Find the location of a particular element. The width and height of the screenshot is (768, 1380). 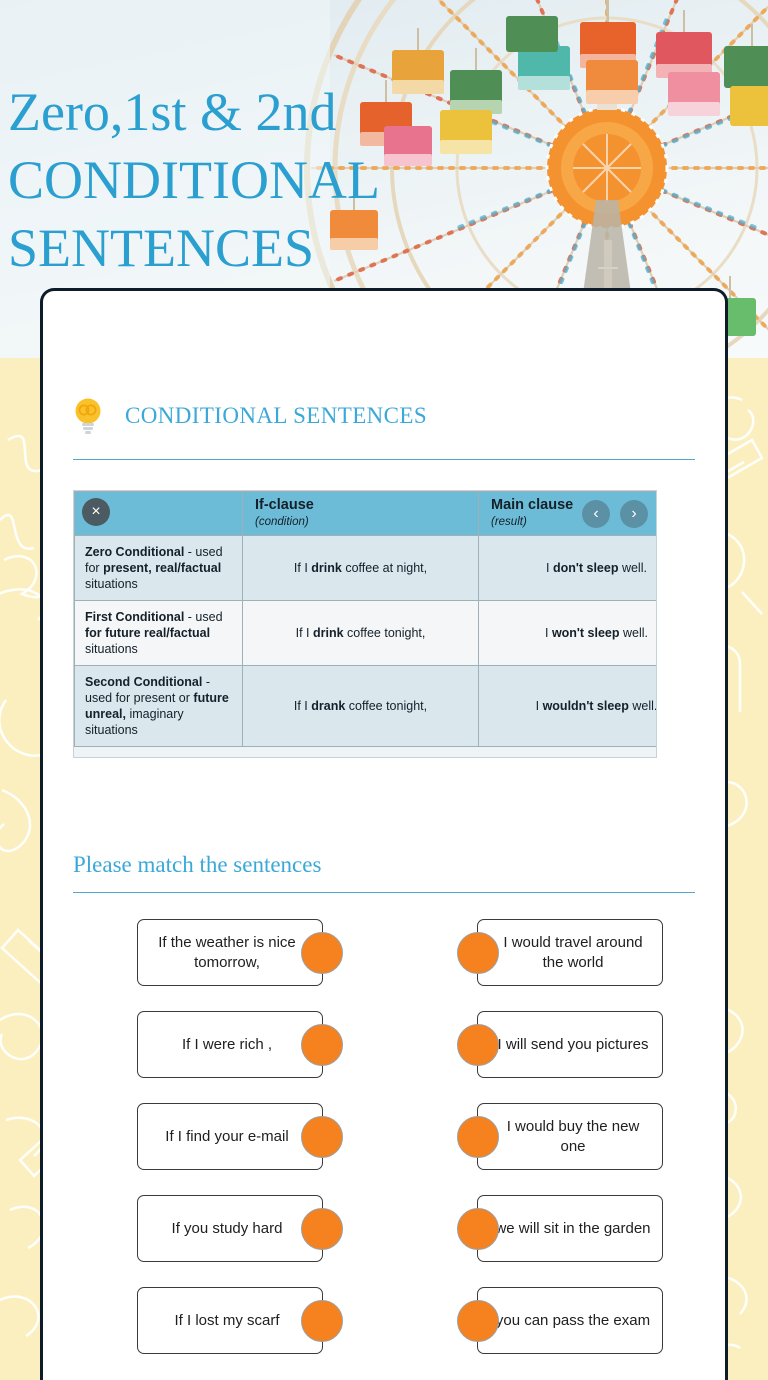

first-type-b3: real/factual is located at coordinates (177, 633).